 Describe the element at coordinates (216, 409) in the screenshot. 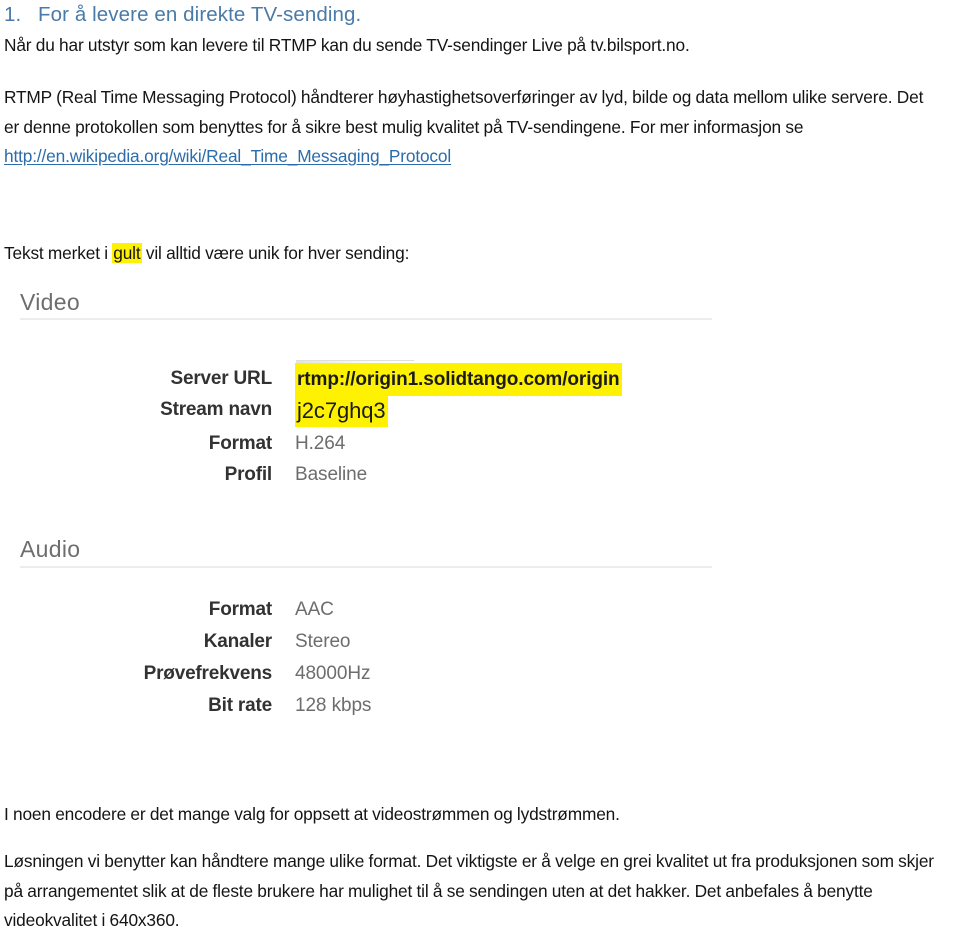

I see `video-label-stream-name: Stream navn` at that location.